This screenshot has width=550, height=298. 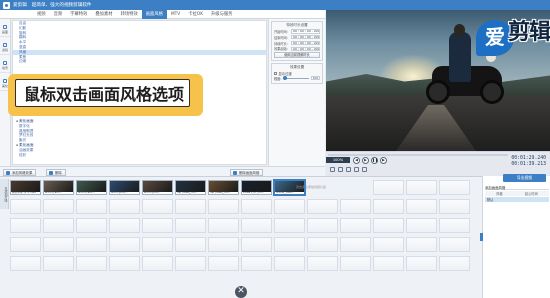 What do you see at coordinates (25, 187) in the screenshot?
I see `timeline-clip: 城市印象 (27).mp4` at bounding box center [25, 187].